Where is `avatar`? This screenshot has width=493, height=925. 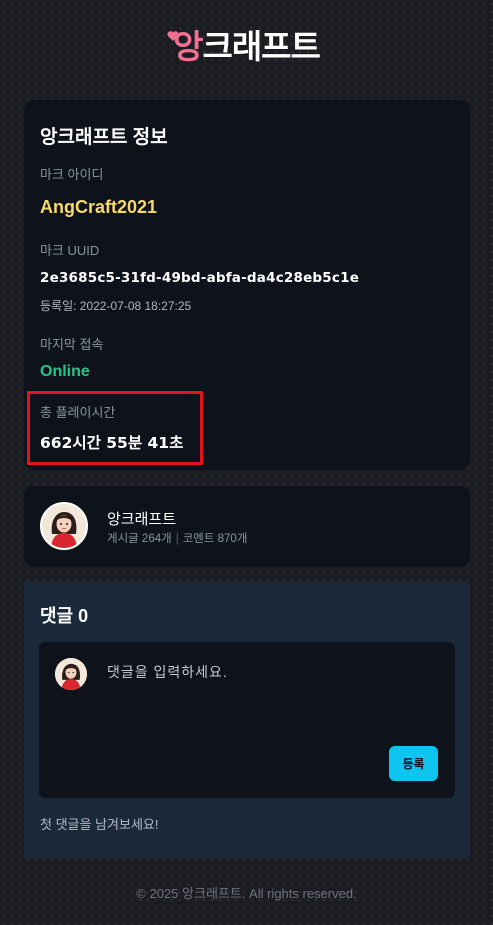 avatar is located at coordinates (64, 526).